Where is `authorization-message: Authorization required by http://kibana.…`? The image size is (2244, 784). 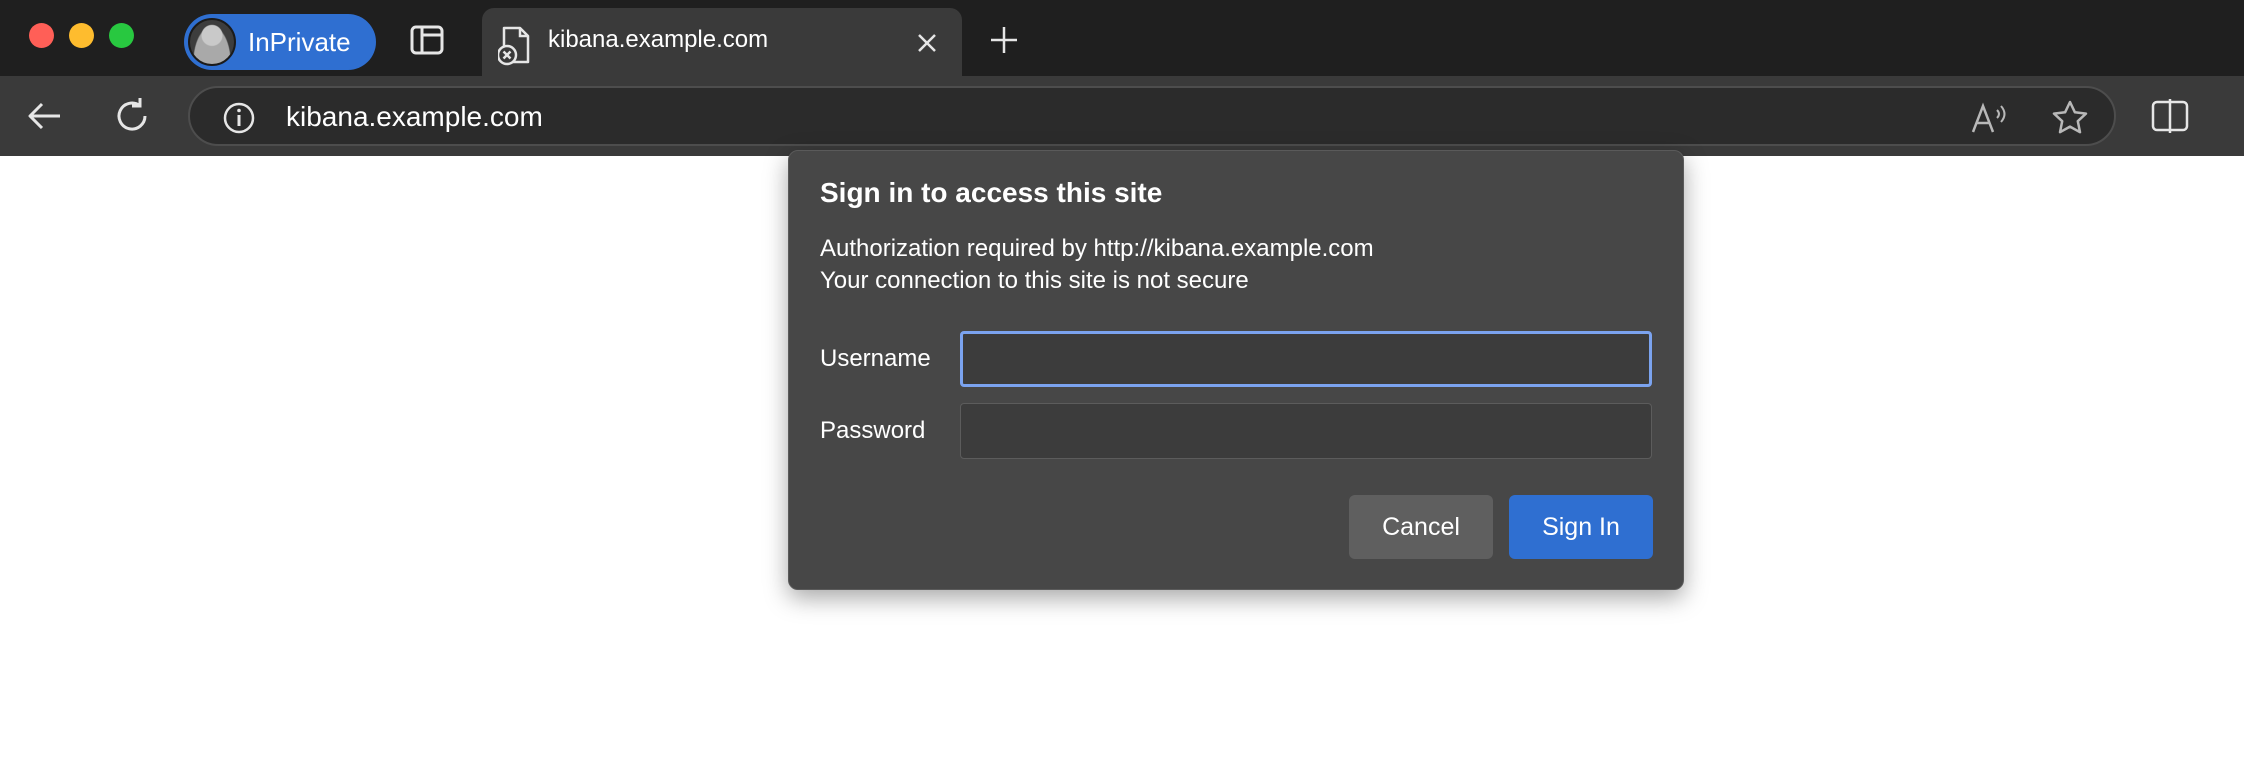 authorization-message: Authorization required by http://kibana.… is located at coordinates (1097, 248).